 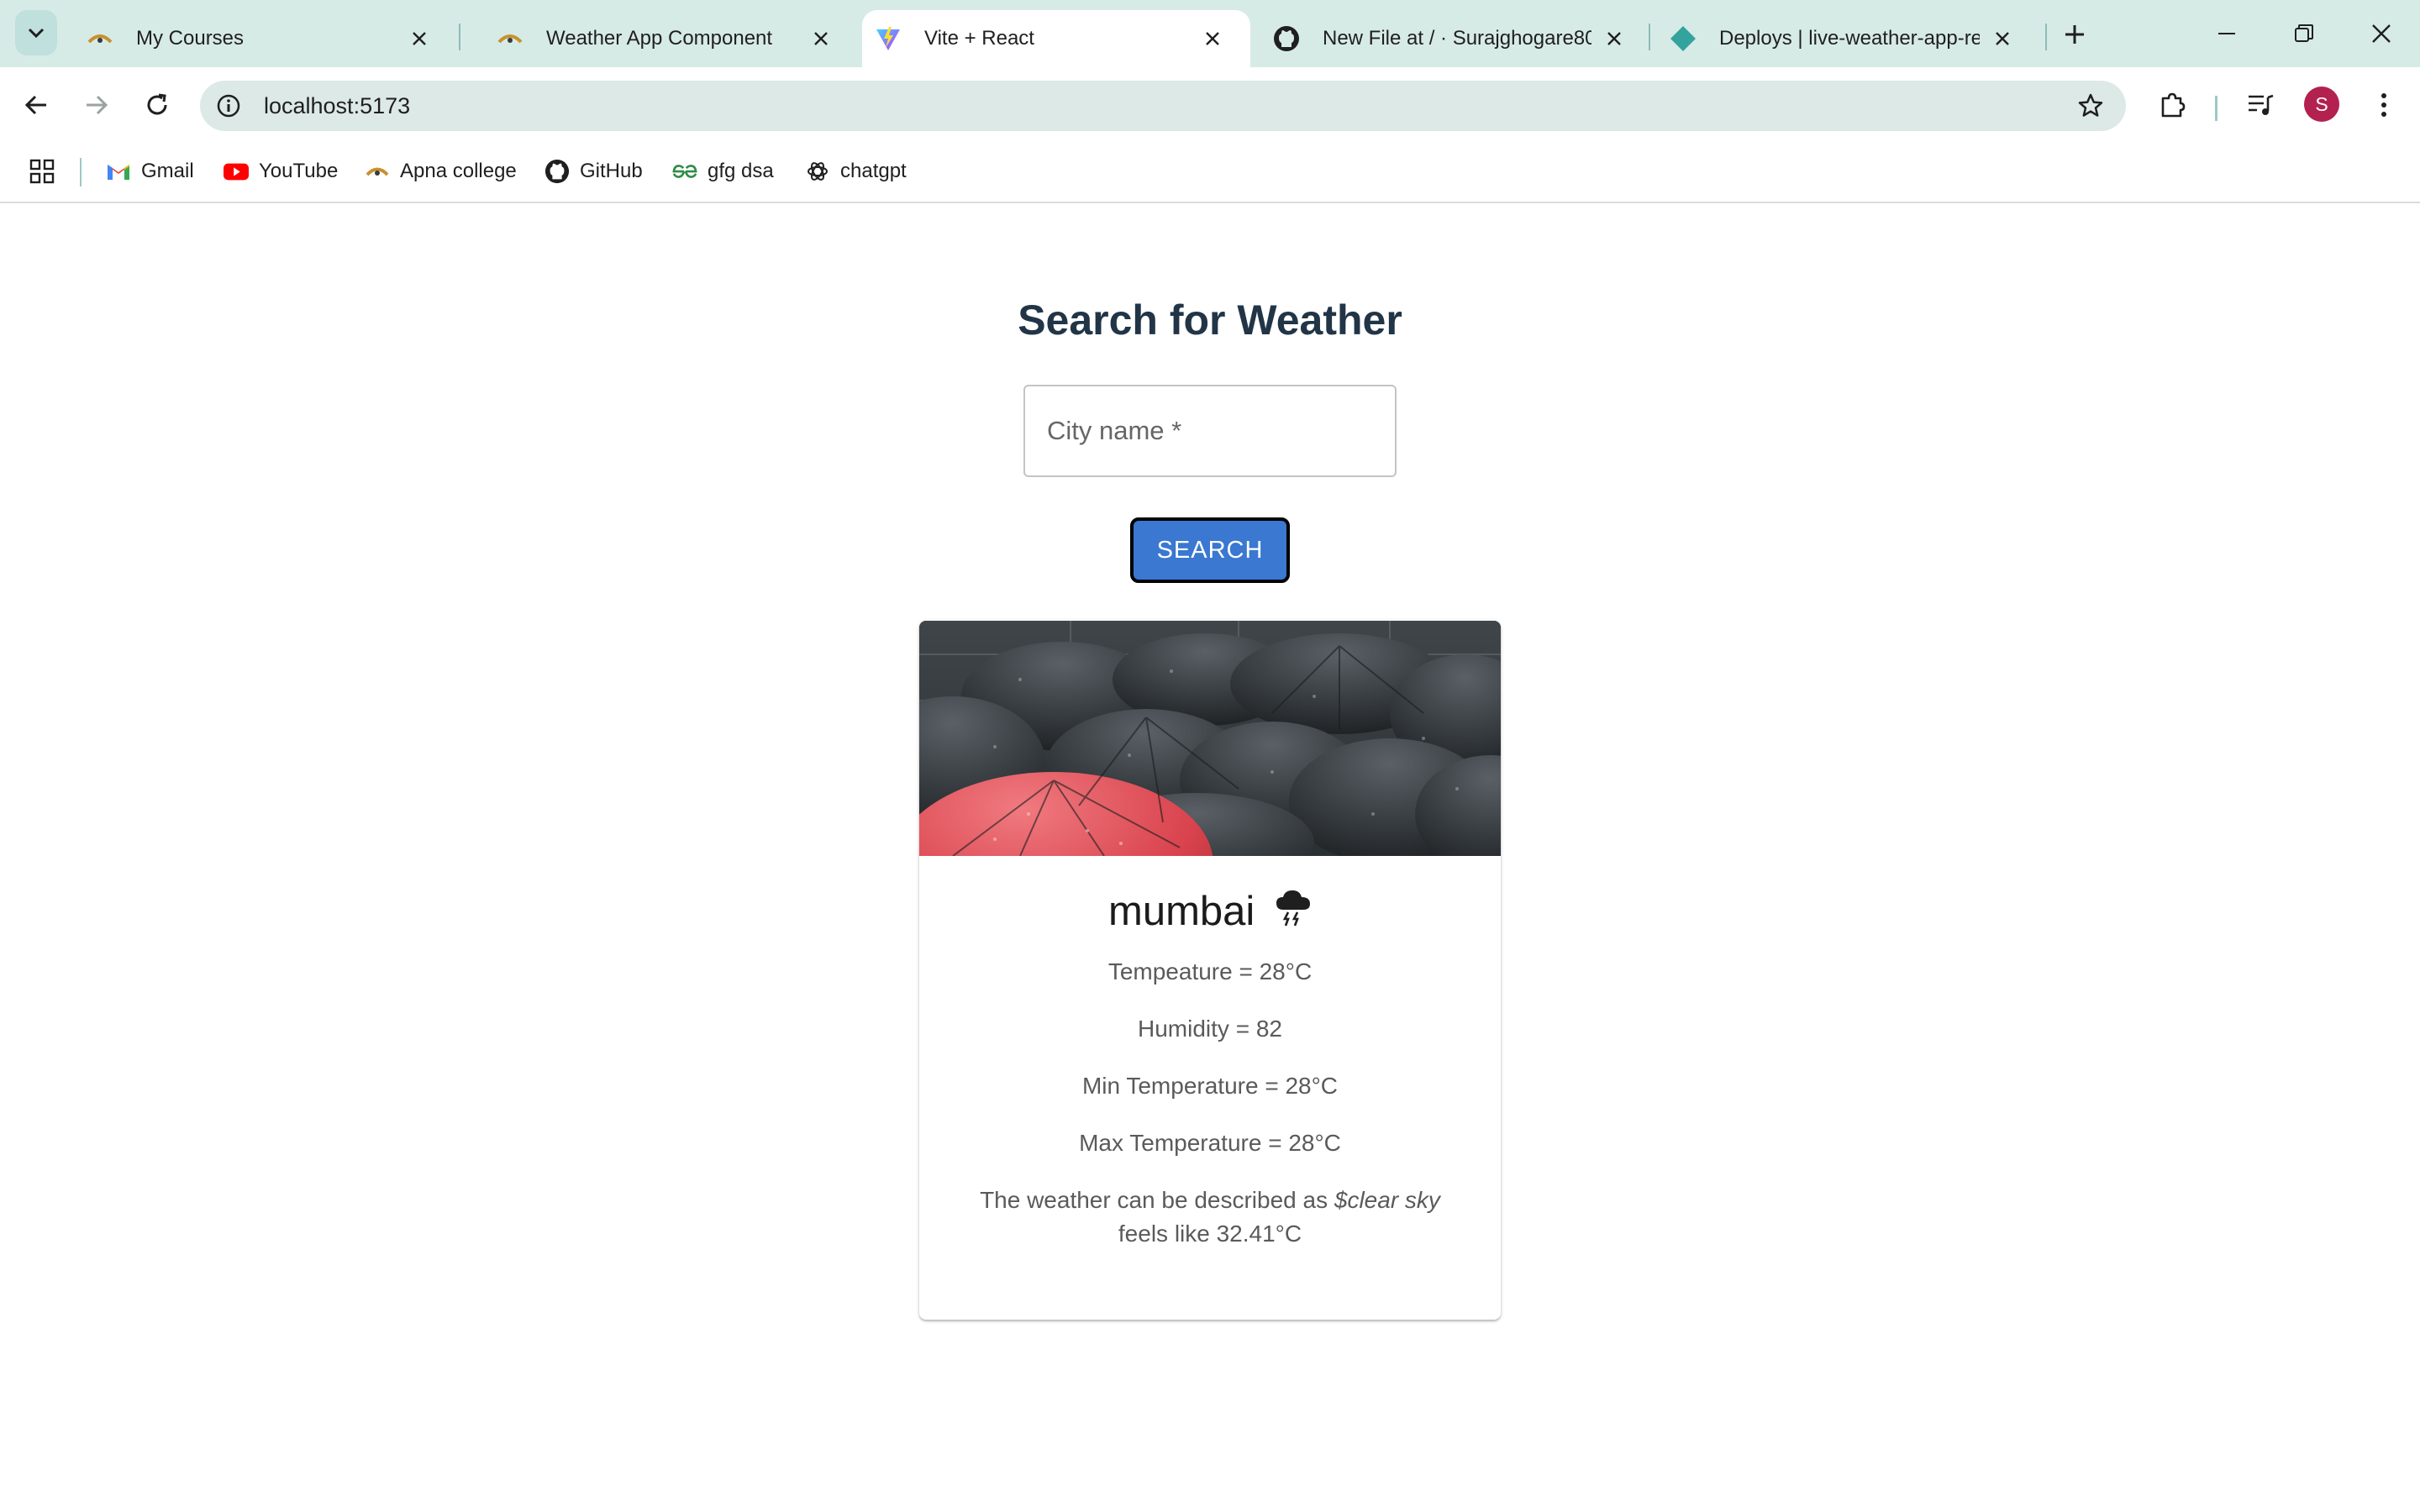 I want to click on tab-title: New File at / · Surajghogare80/, so click(x=1457, y=38).